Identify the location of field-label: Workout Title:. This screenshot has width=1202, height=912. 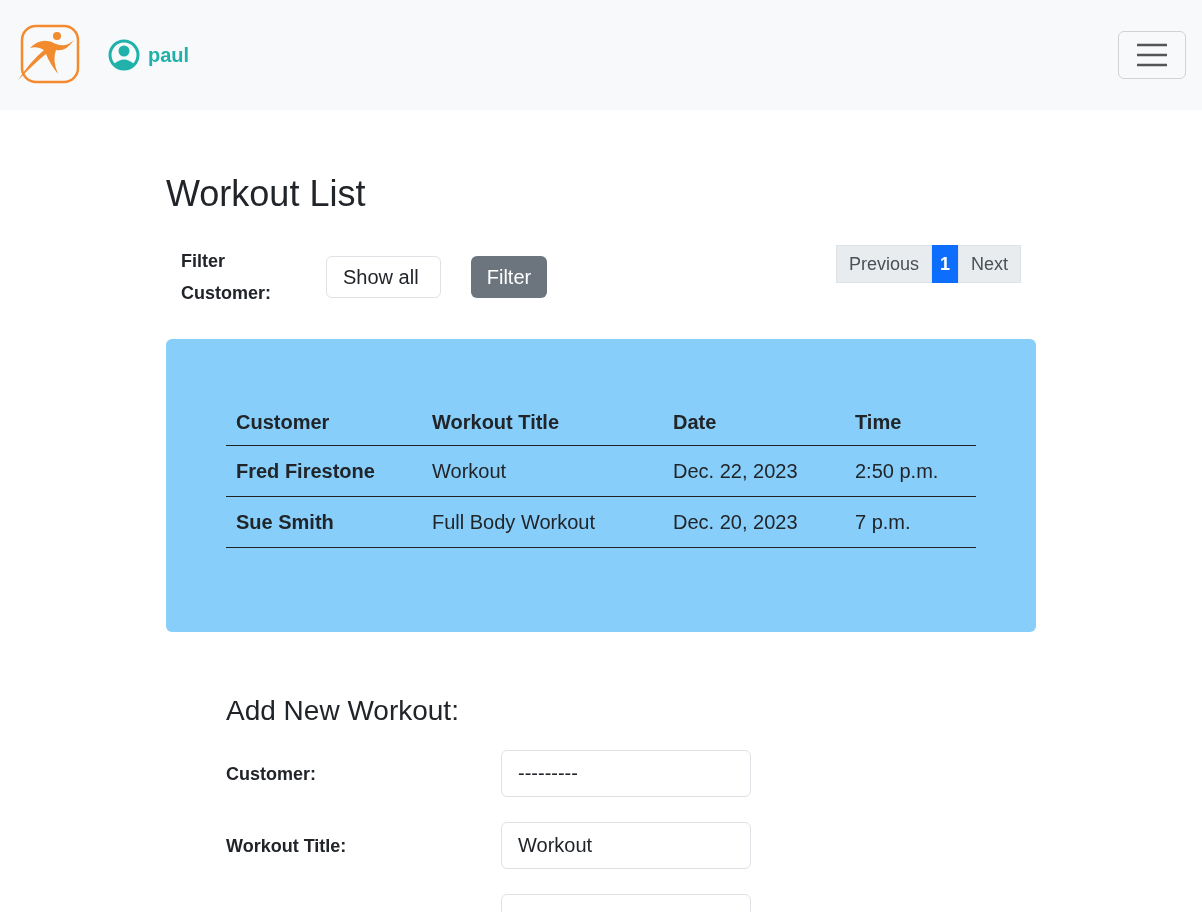
(287, 846).